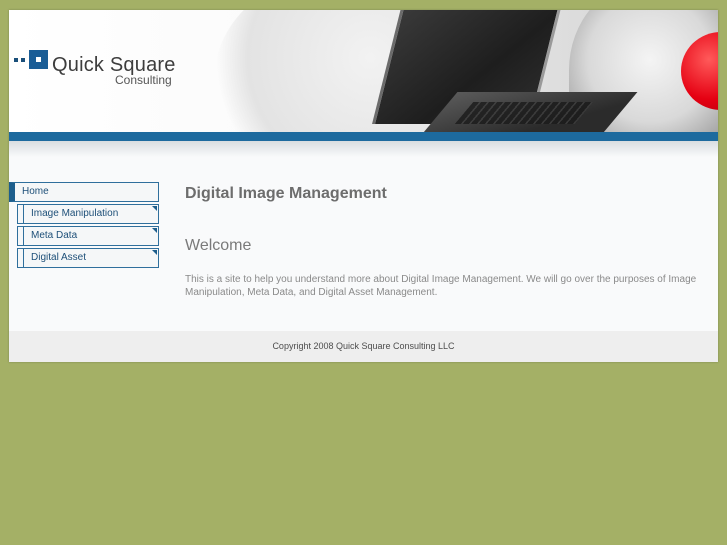 Image resolution: width=727 pixels, height=545 pixels. What do you see at coordinates (524, 113) in the screenshot?
I see `header-keyboard` at bounding box center [524, 113].